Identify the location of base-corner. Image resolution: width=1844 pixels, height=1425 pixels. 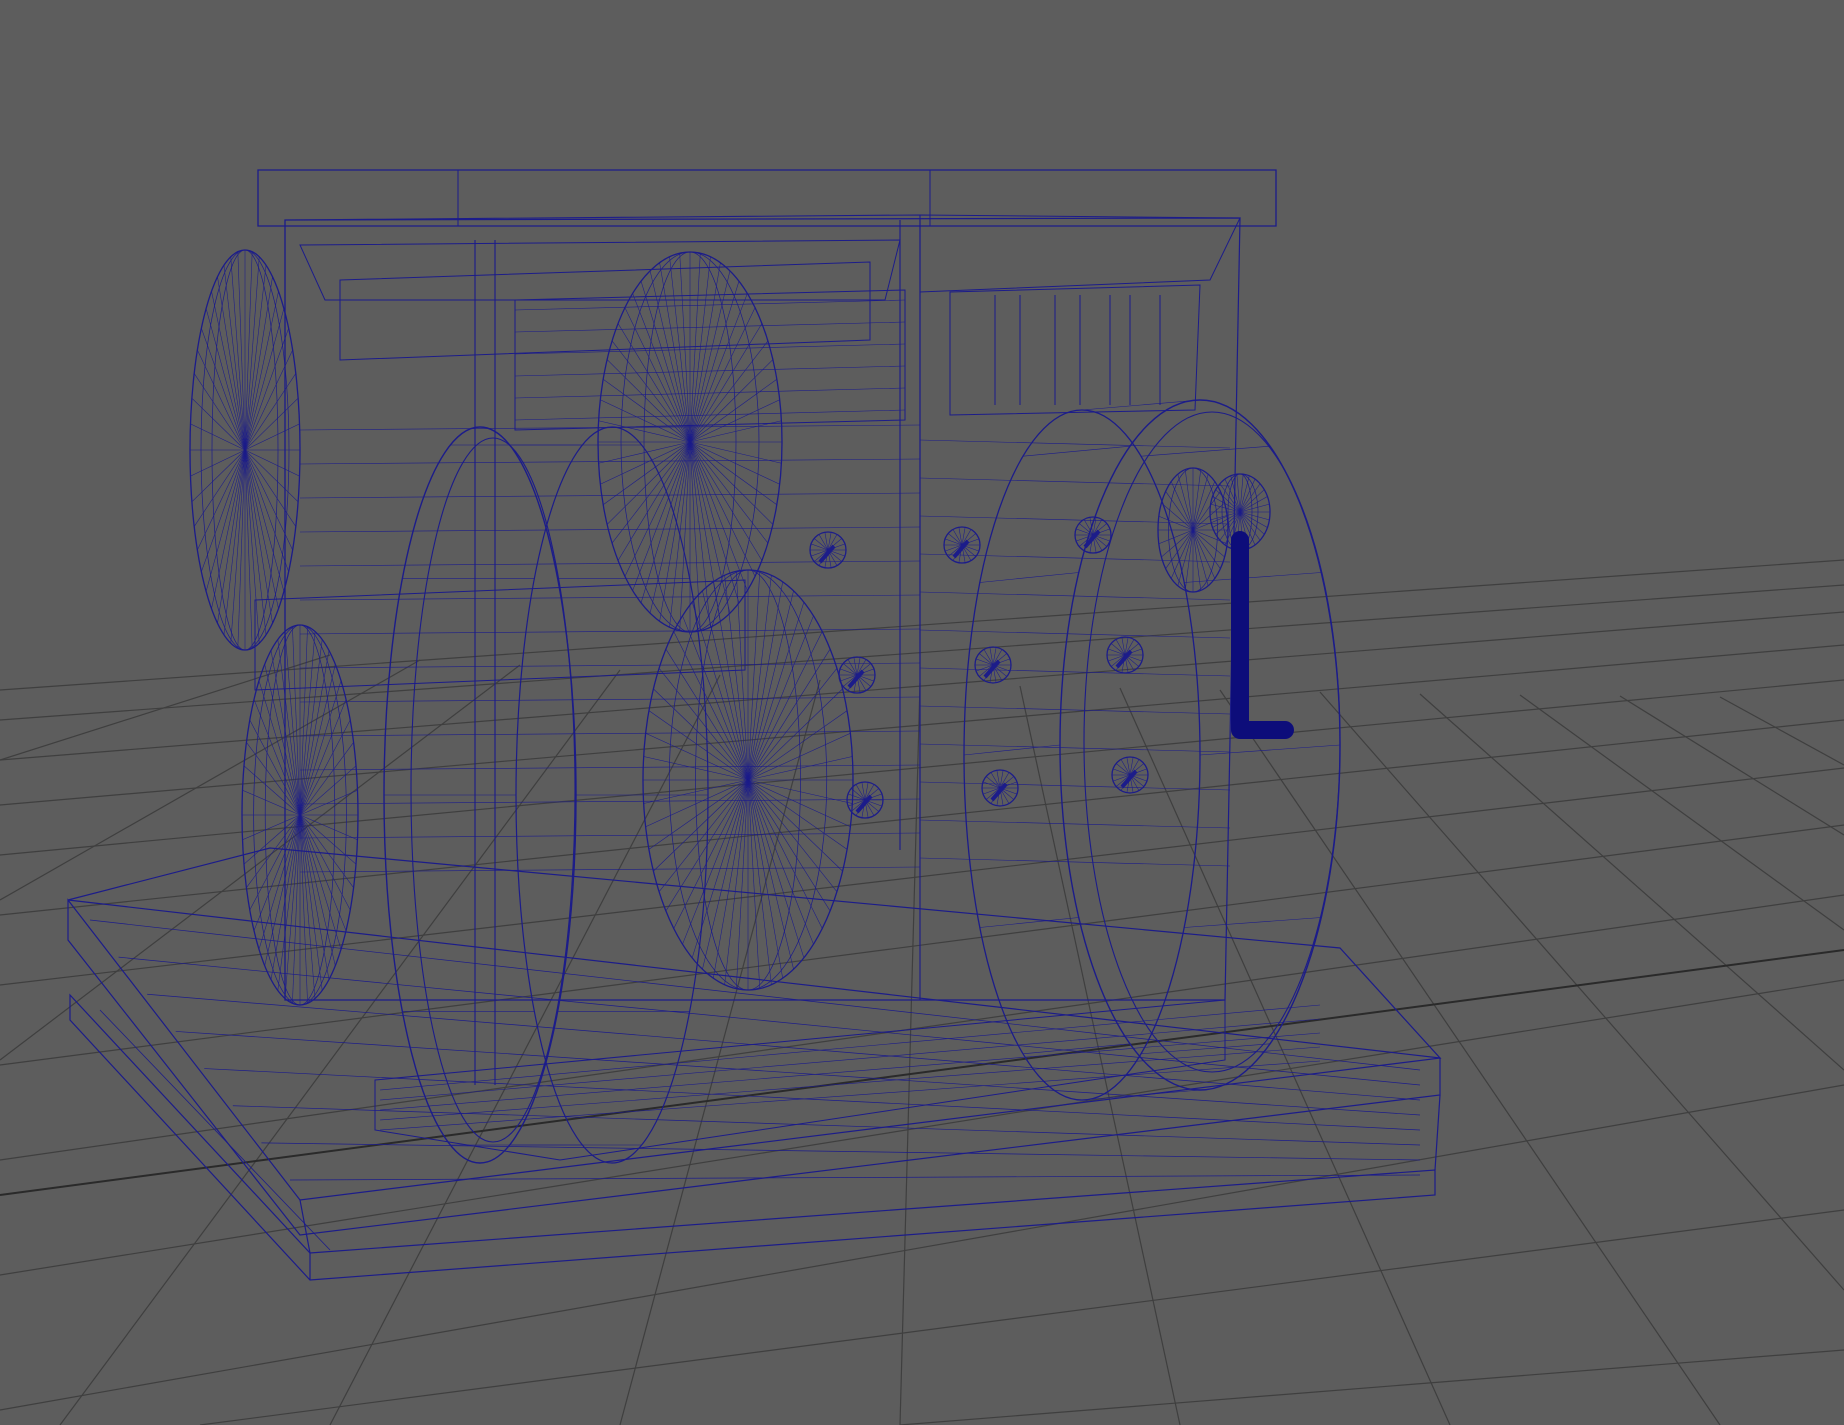
(305, 1239).